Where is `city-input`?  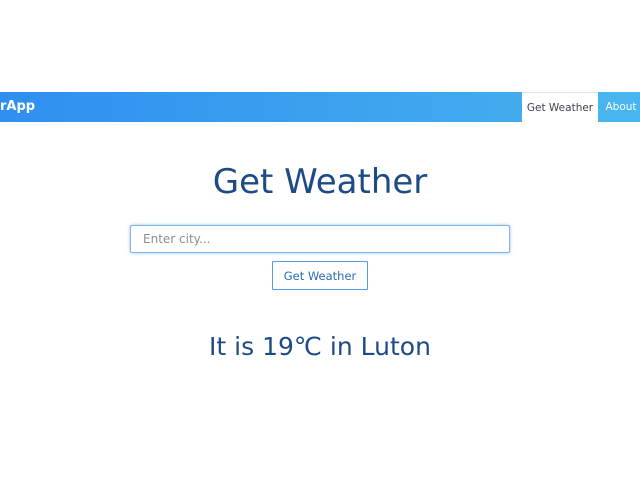
city-input is located at coordinates (320, 239).